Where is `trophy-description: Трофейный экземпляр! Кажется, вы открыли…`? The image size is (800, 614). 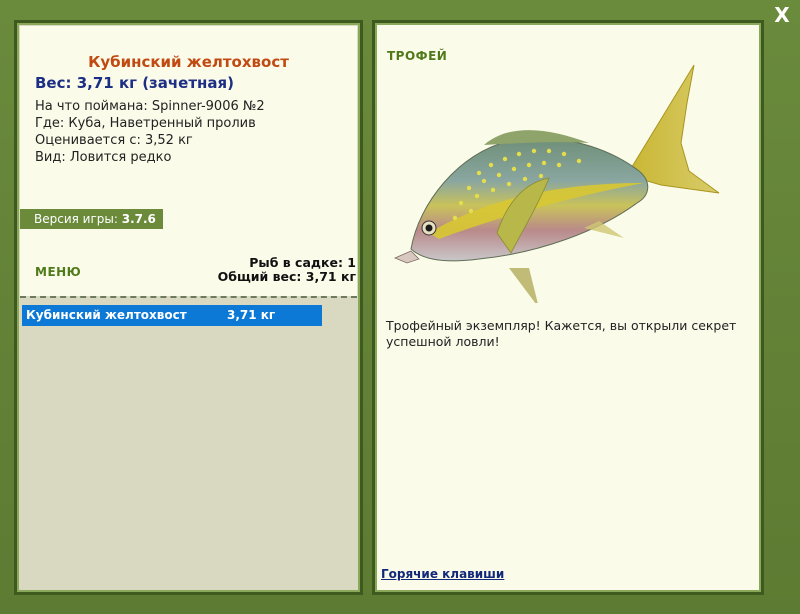 trophy-description: Трофейный экземпляр! Кажется, вы открыли… is located at coordinates (561, 333).